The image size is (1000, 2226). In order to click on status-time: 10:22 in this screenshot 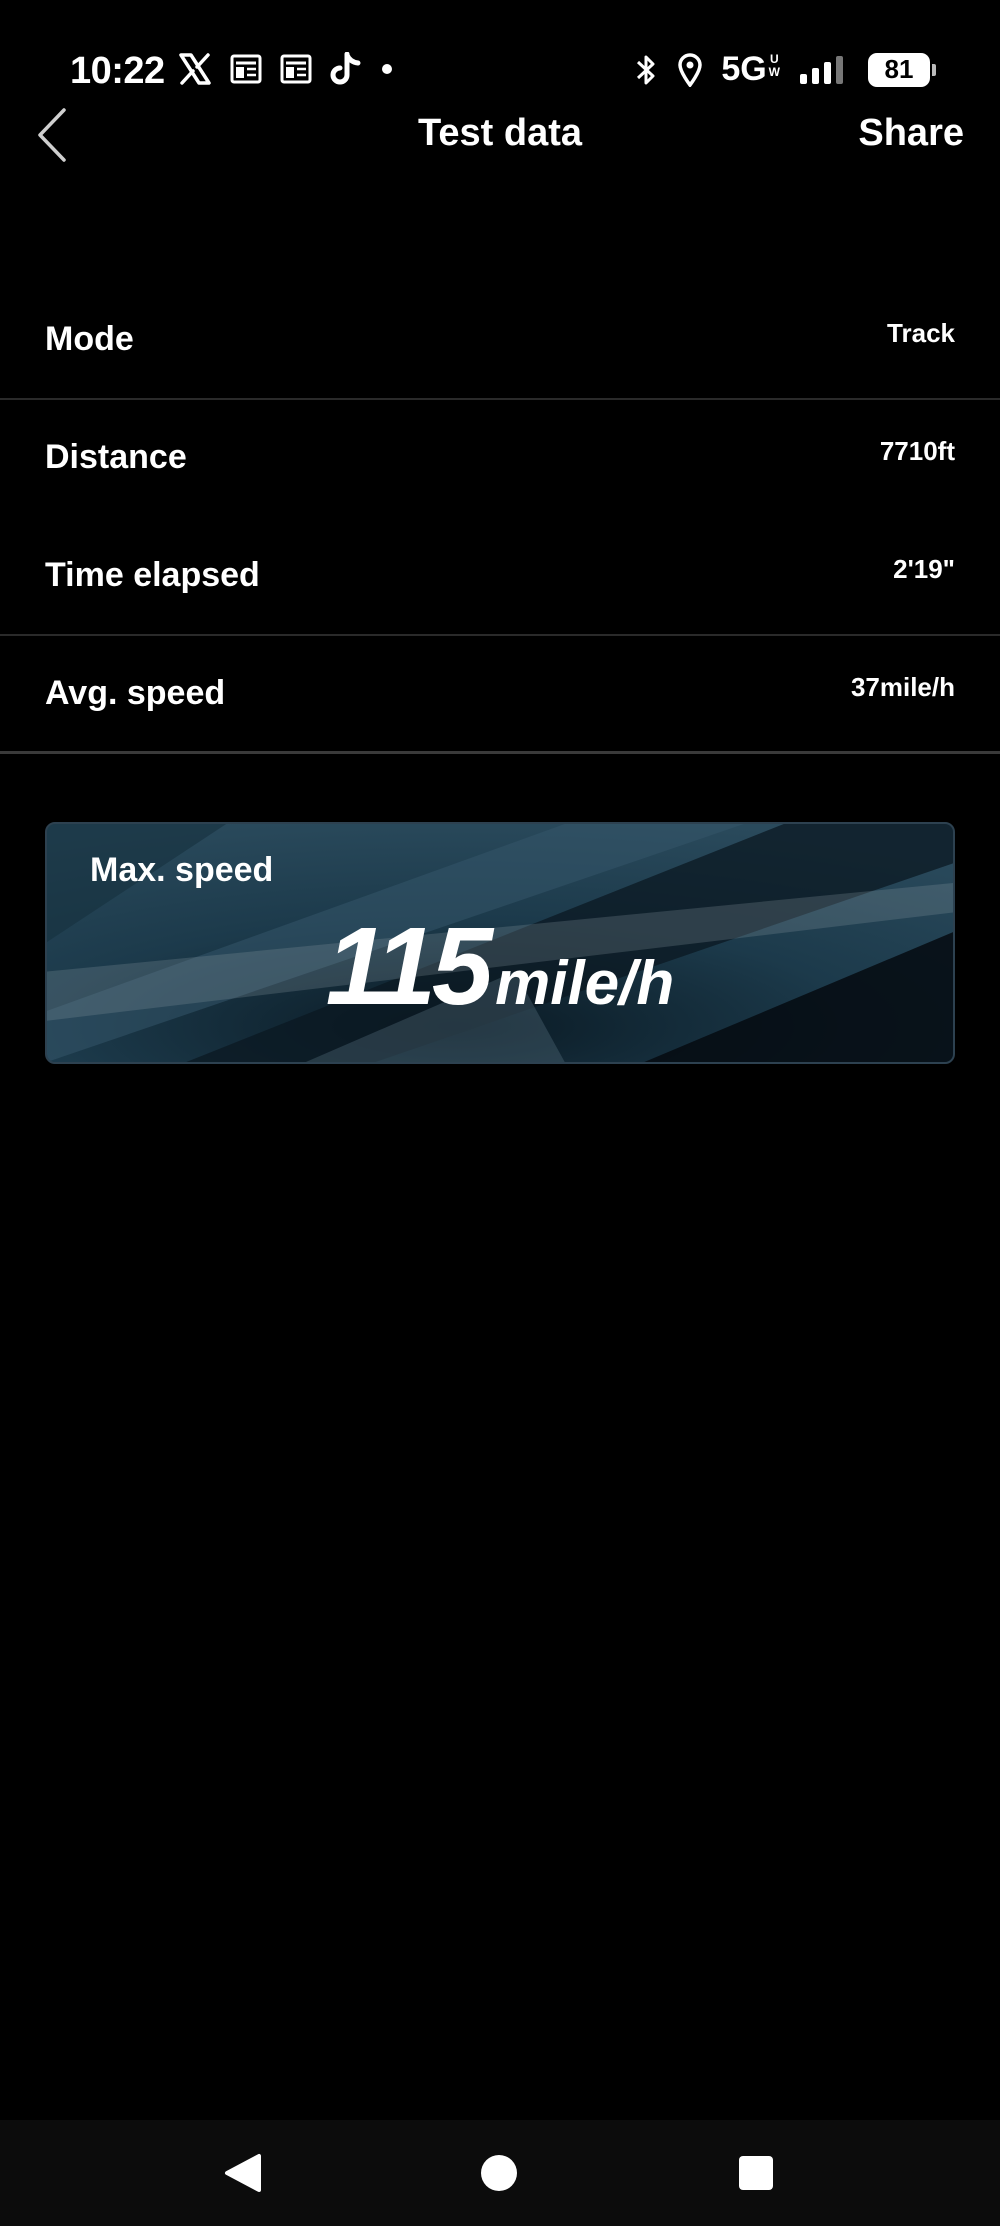, I will do `click(117, 71)`.